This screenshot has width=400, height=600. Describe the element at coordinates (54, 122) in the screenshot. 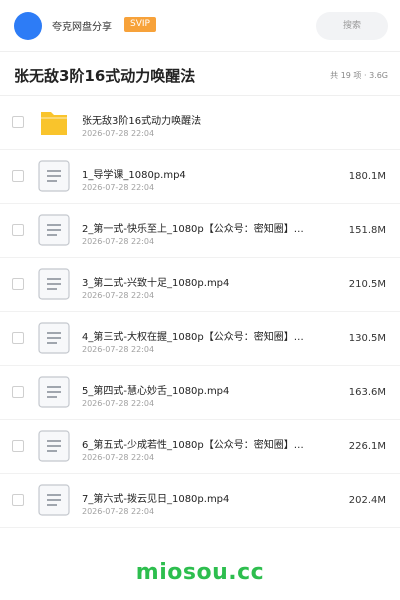

I see `folder-icon` at that location.